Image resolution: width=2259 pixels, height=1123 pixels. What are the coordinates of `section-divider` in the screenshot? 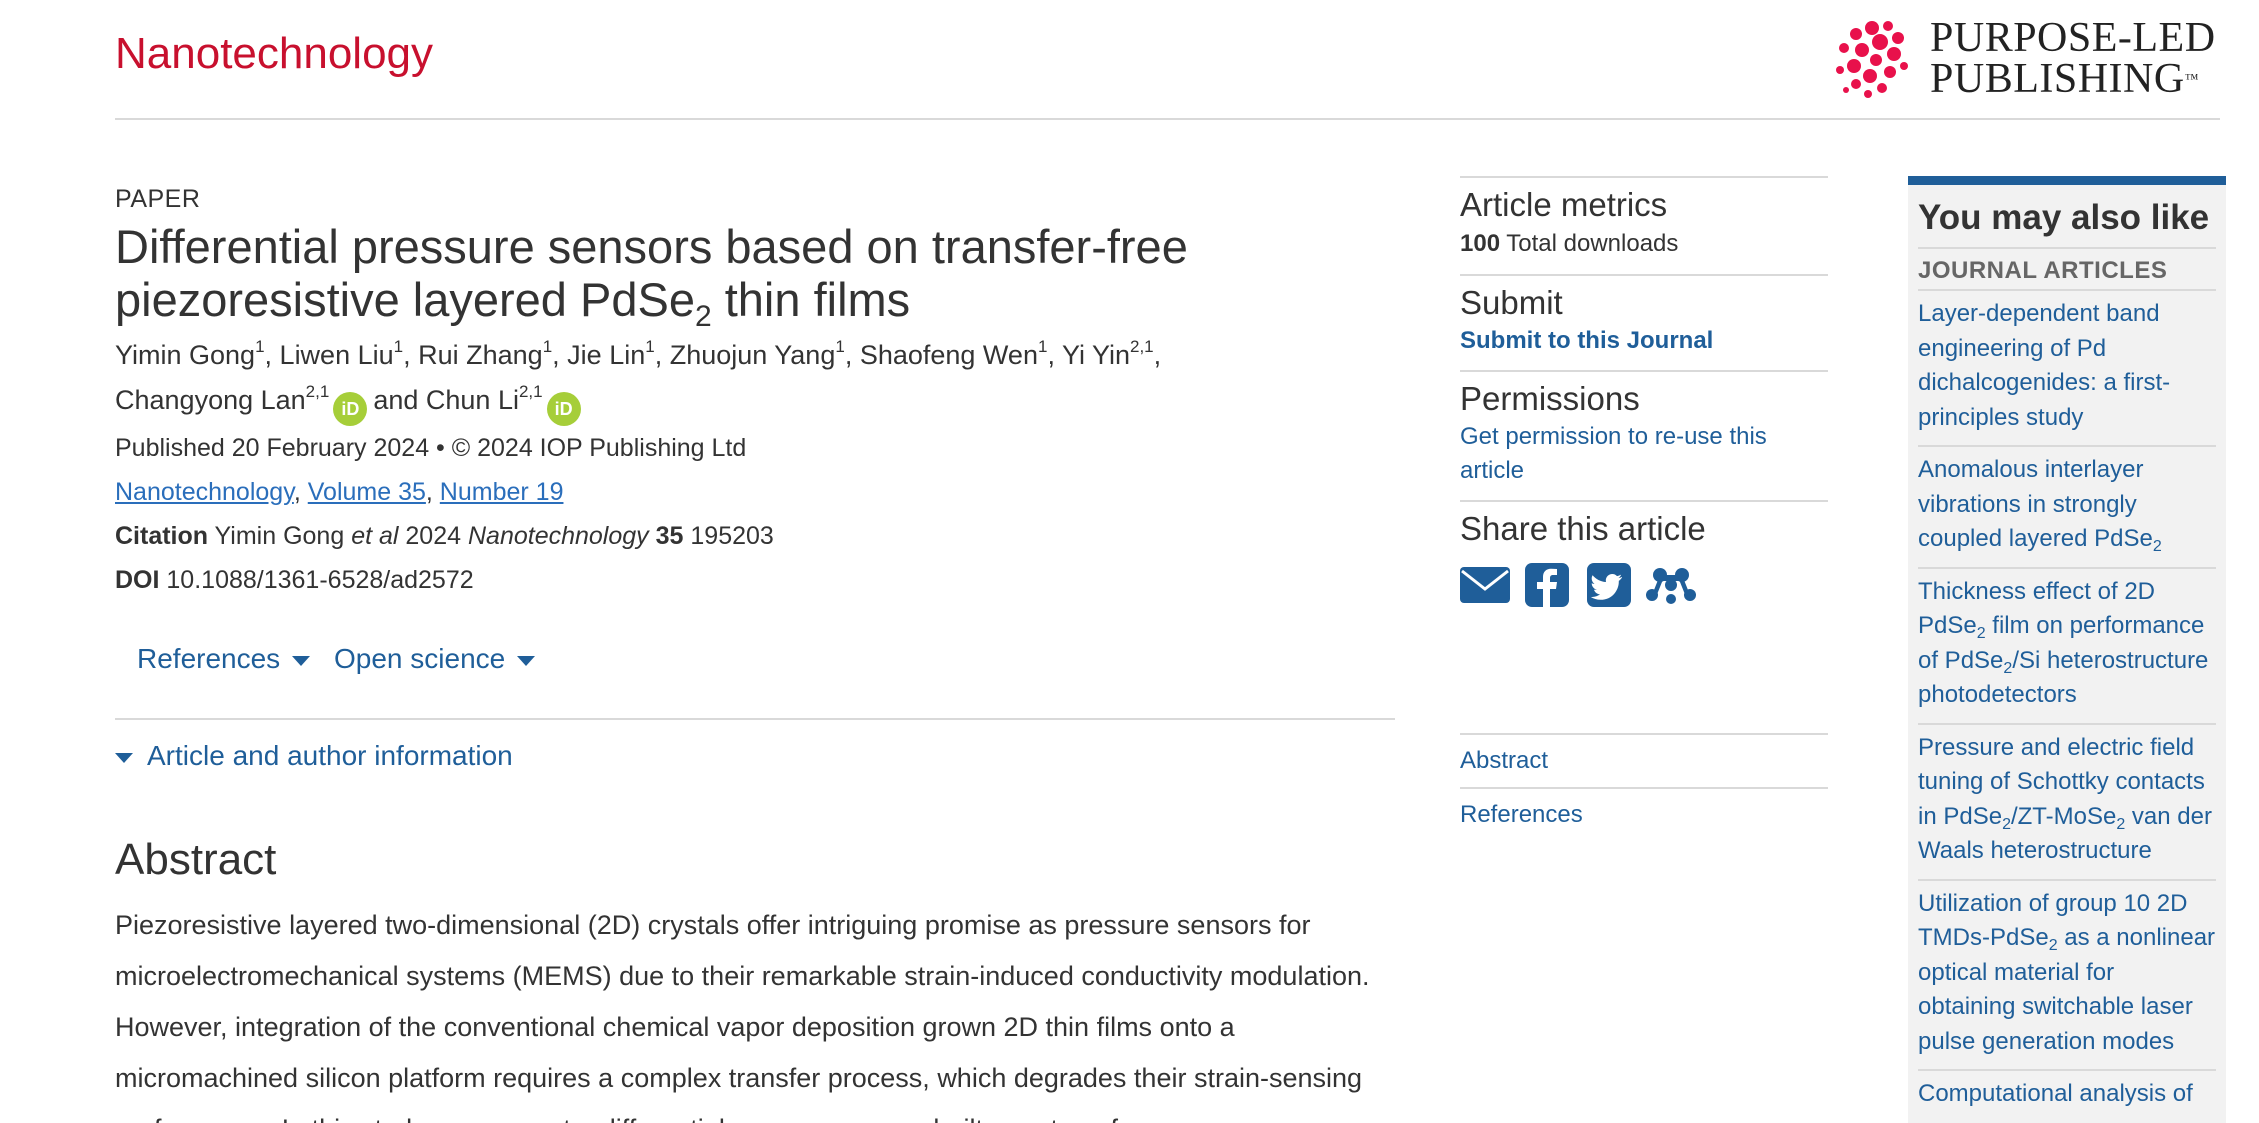 It's located at (755, 719).